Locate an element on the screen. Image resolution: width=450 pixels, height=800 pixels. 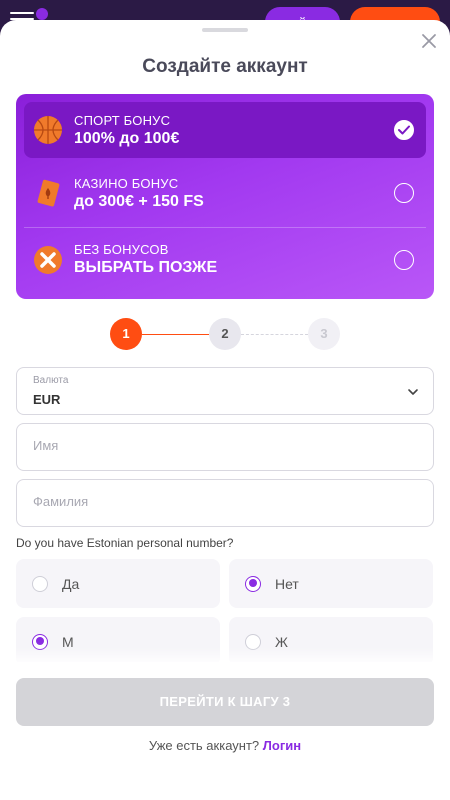
bonus-label: СПОРТ БОНУС is located at coordinates (122, 120).